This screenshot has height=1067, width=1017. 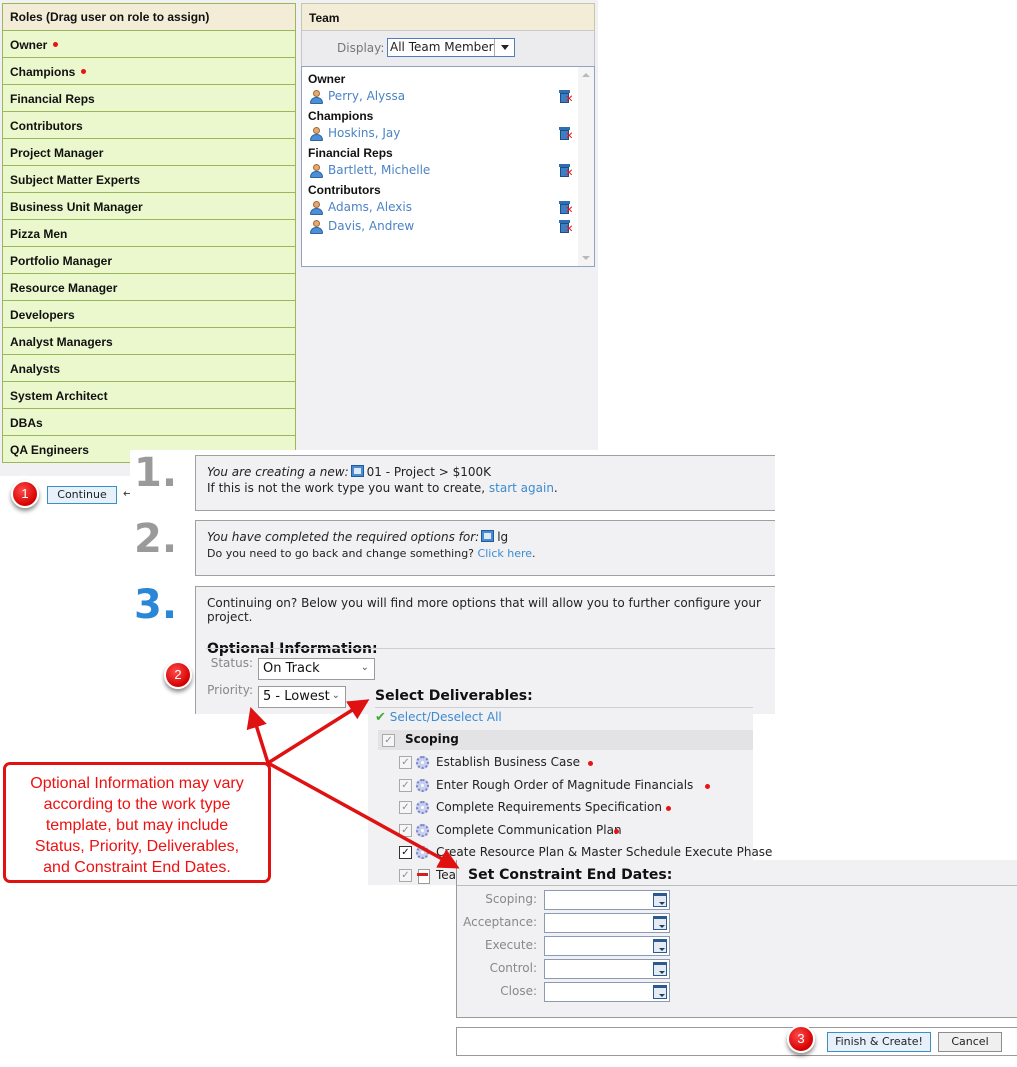 I want to click on team-group-label: Contributors, so click(x=344, y=190).